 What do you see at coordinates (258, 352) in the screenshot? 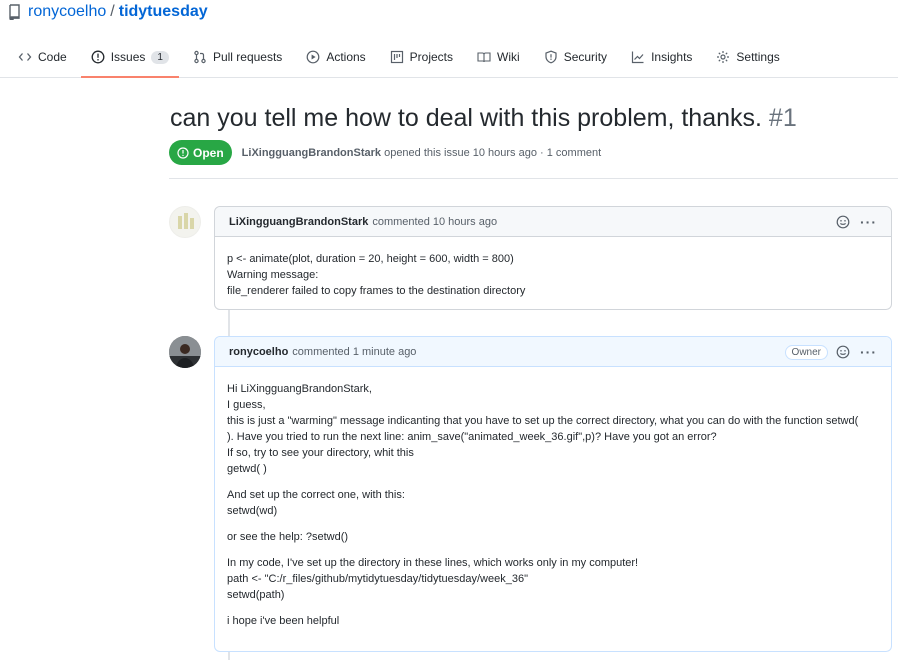
I see `comment-author-link: ronycoelho` at bounding box center [258, 352].